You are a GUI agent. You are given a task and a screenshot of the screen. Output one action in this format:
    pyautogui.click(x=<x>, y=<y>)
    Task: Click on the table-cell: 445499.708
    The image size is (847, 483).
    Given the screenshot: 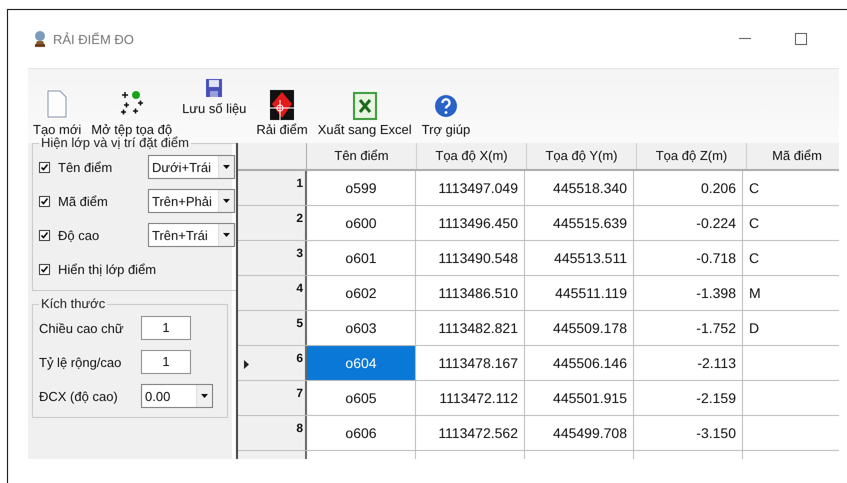 What is the action you would take?
    pyautogui.click(x=579, y=433)
    